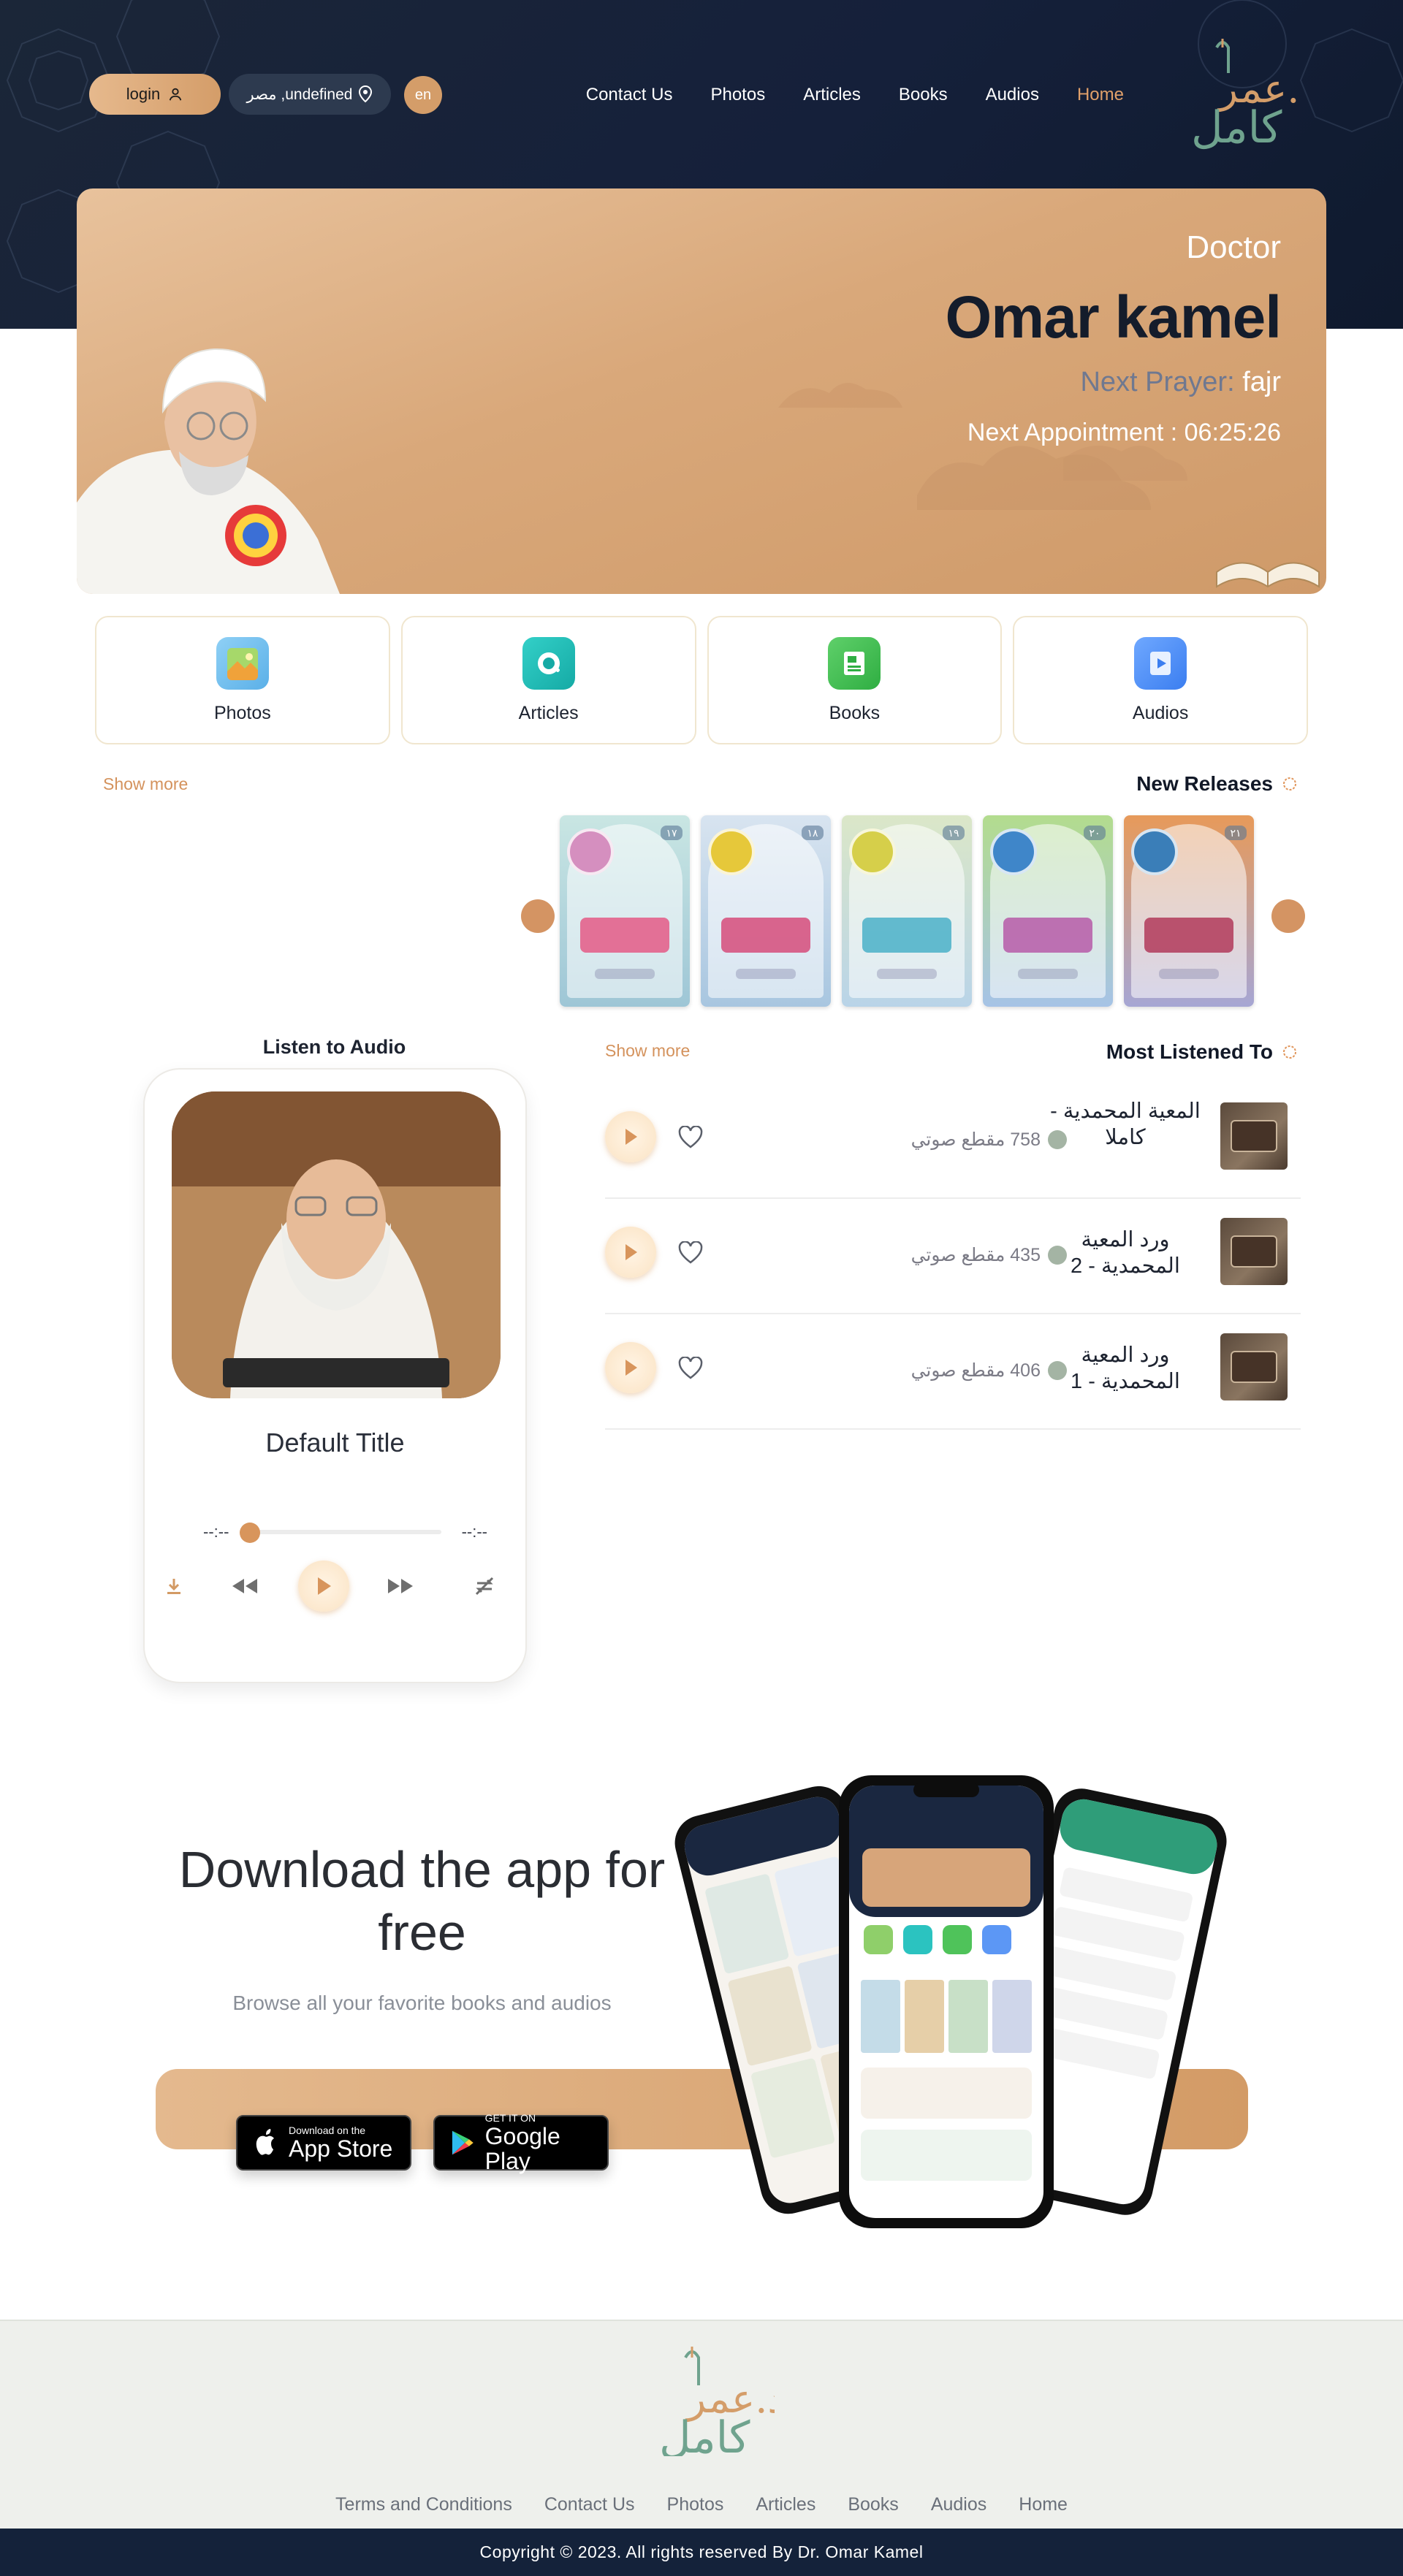 Image resolution: width=1403 pixels, height=2576 pixels. I want to click on category-label-audios: Audios, so click(1160, 713).